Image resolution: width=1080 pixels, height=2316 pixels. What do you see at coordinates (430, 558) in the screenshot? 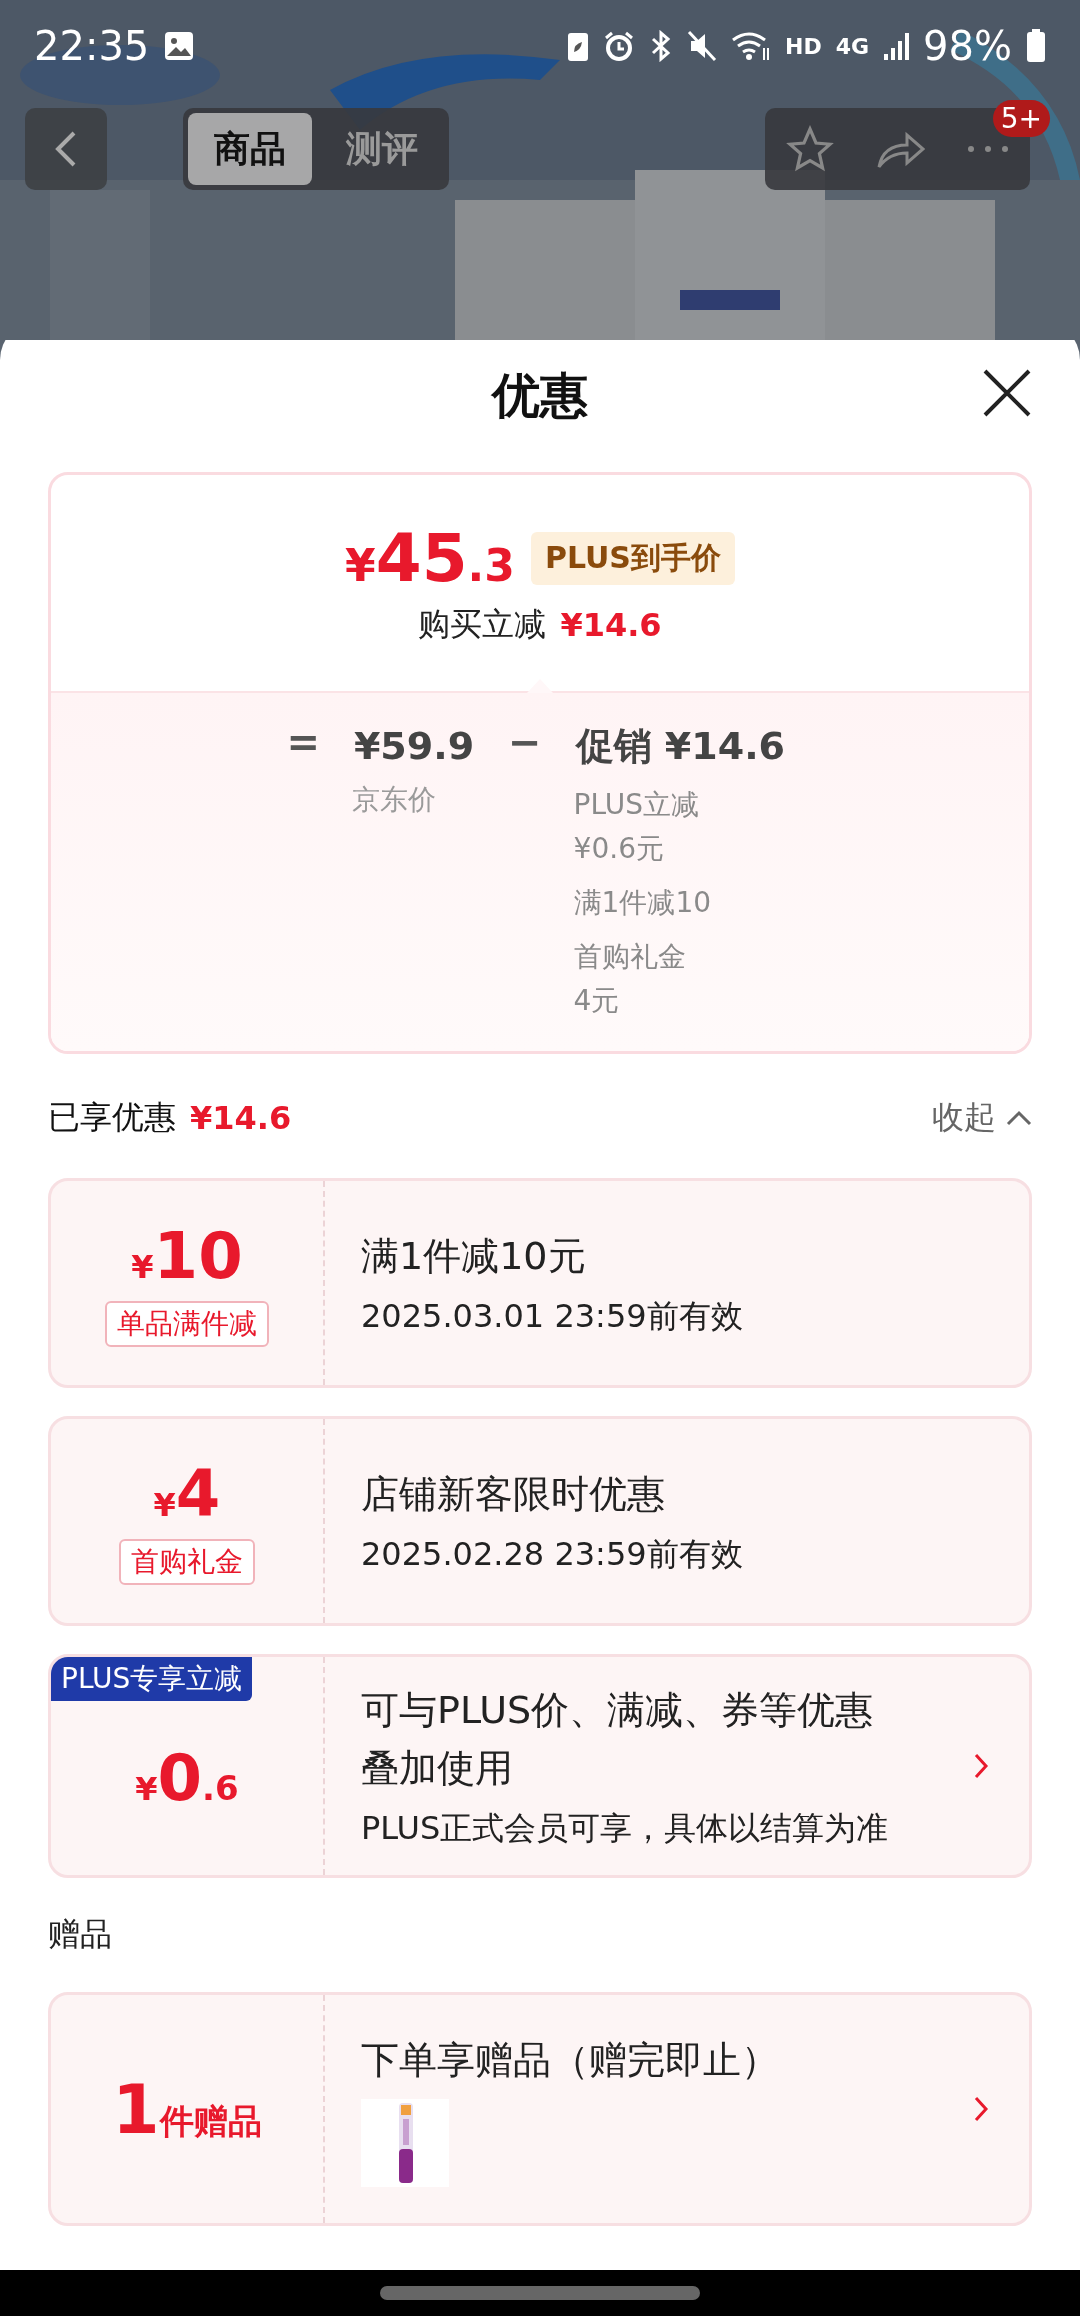
I see `final-price: ¥45.3` at bounding box center [430, 558].